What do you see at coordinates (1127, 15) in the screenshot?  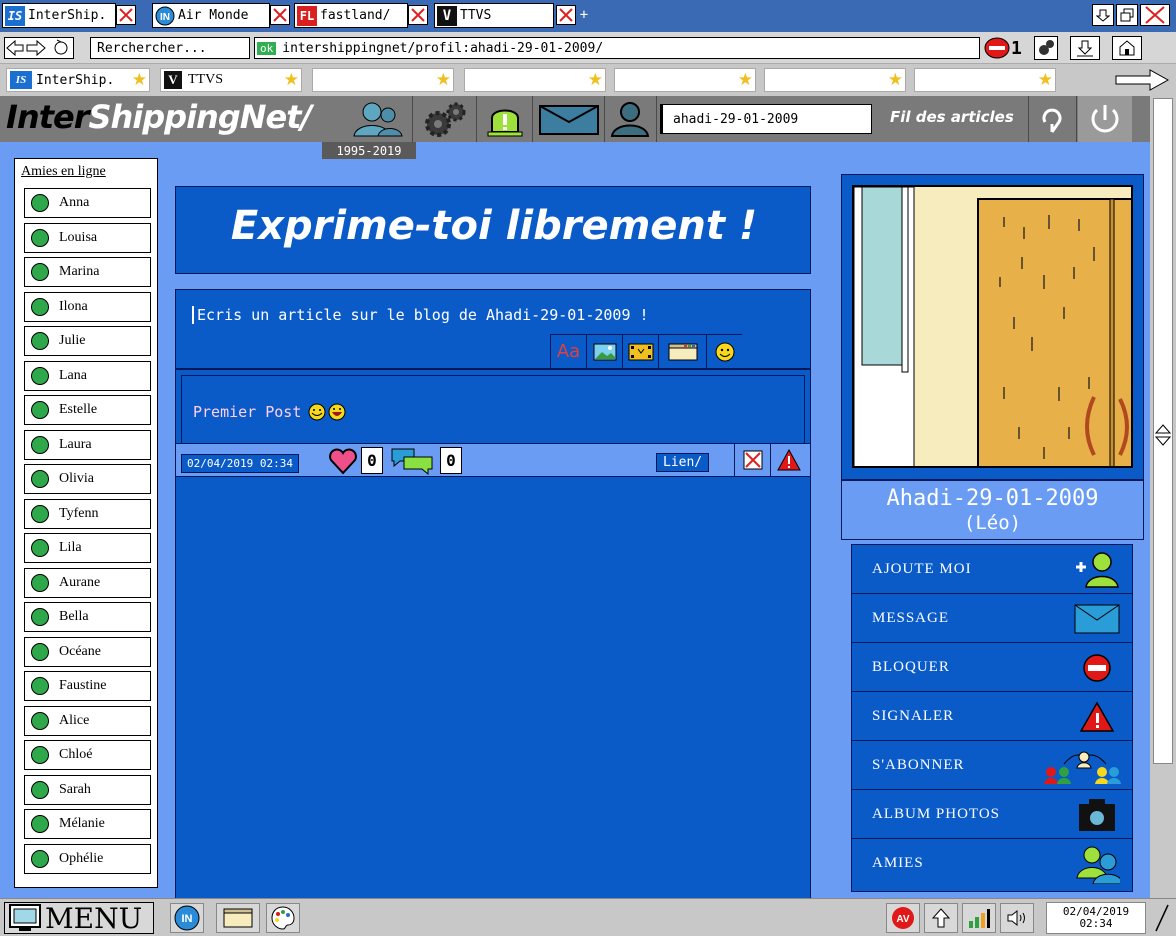 I see `restore-button` at bounding box center [1127, 15].